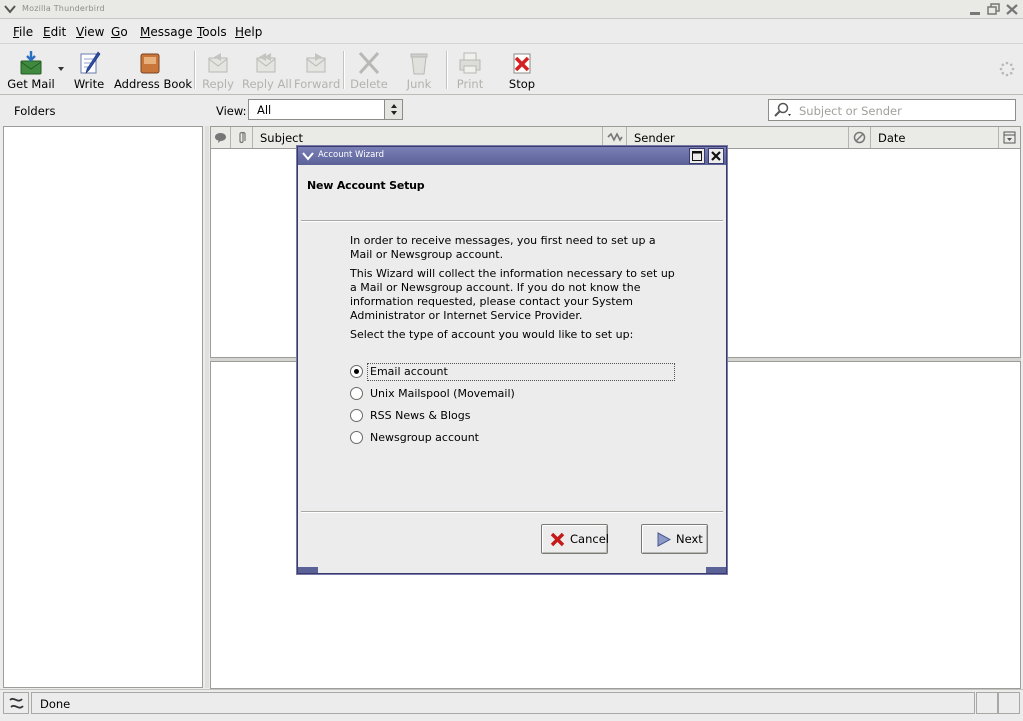 Image resolution: width=1023 pixels, height=721 pixels. I want to click on status-text-panel: Done, so click(503, 703).